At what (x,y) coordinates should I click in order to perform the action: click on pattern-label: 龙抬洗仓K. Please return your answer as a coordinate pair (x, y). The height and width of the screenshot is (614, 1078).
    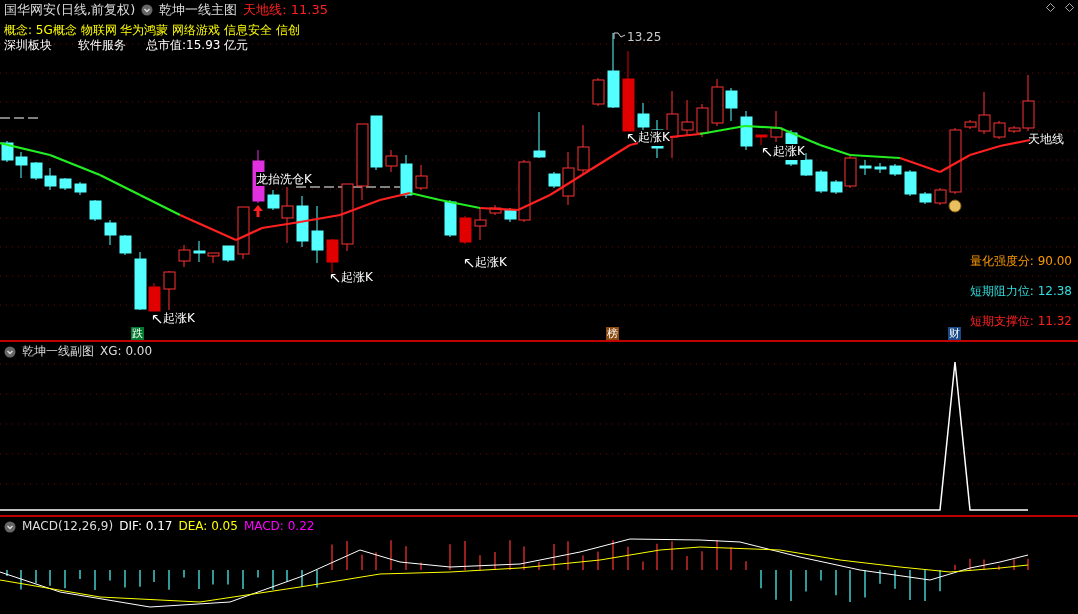
    Looking at the image, I should click on (284, 179).